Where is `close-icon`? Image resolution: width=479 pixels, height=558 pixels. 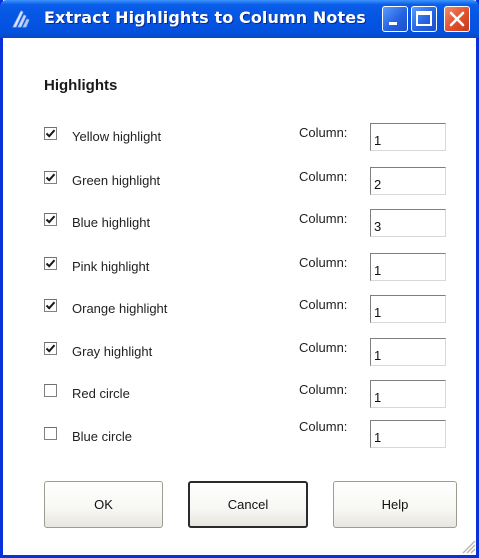 close-icon is located at coordinates (457, 19).